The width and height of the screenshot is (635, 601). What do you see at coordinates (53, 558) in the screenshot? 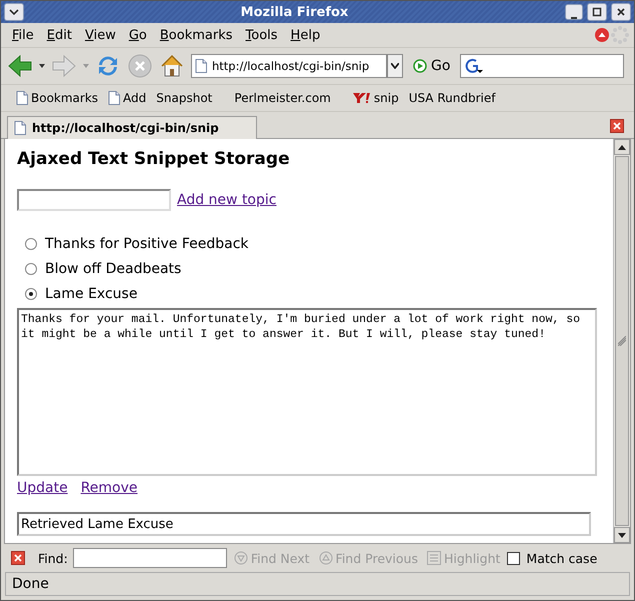
I see `find-label: Find:` at bounding box center [53, 558].